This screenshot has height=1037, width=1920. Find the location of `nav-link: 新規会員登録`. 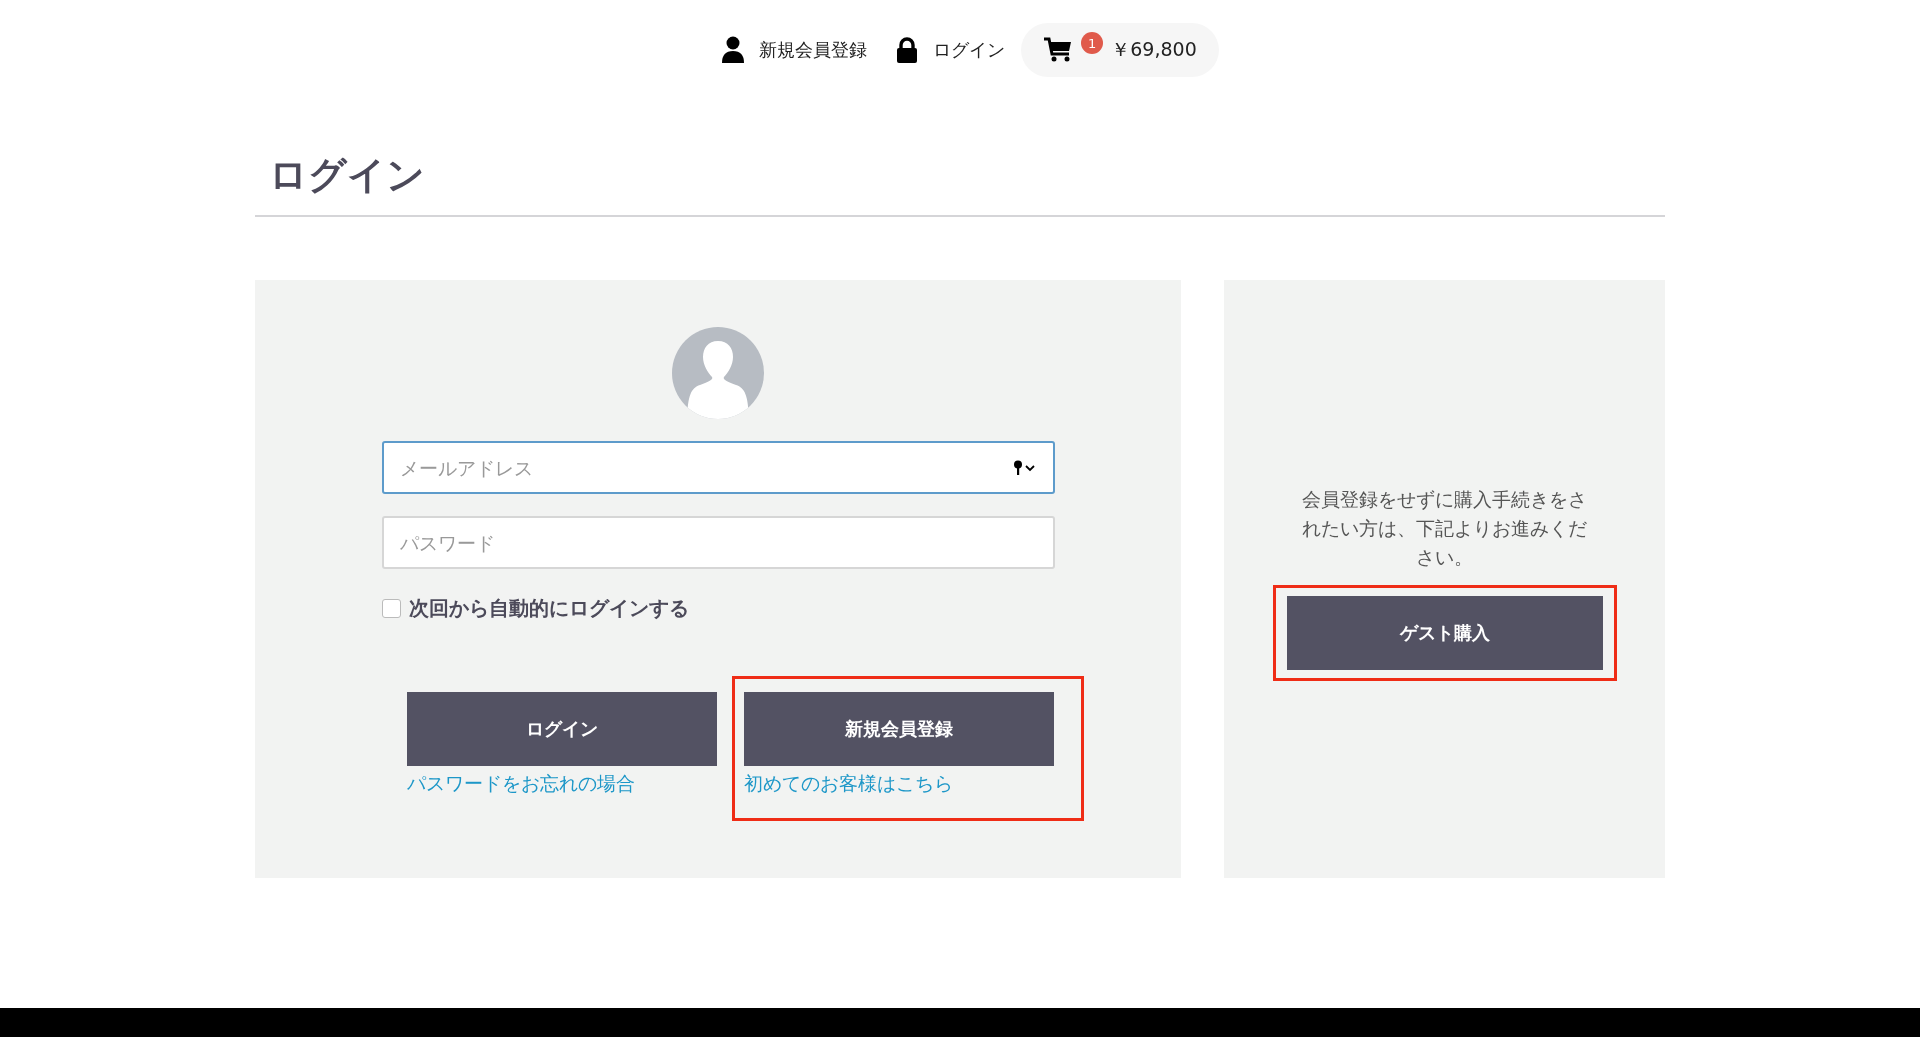

nav-link: 新規会員登録 is located at coordinates (794, 50).